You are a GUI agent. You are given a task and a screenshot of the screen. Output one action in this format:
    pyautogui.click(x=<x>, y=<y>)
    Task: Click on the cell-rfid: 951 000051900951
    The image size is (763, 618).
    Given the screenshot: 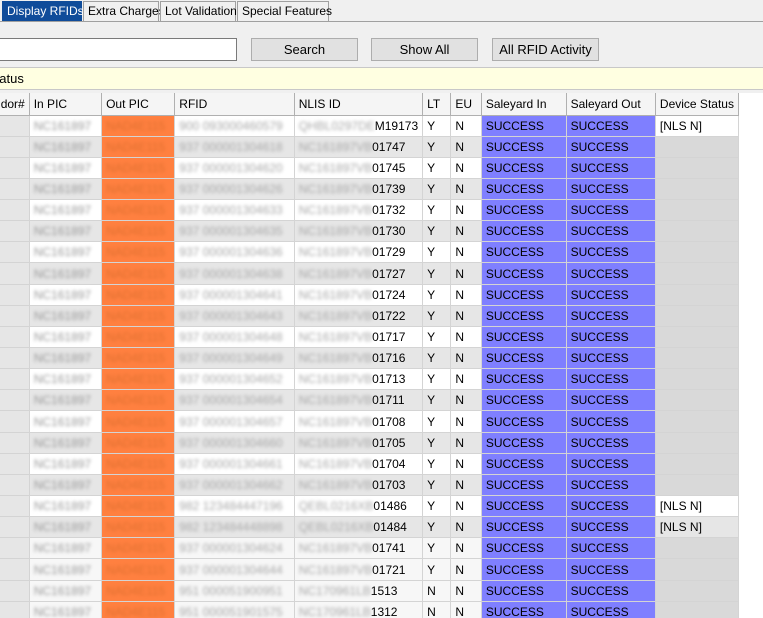 What is the action you would take?
    pyautogui.click(x=234, y=591)
    